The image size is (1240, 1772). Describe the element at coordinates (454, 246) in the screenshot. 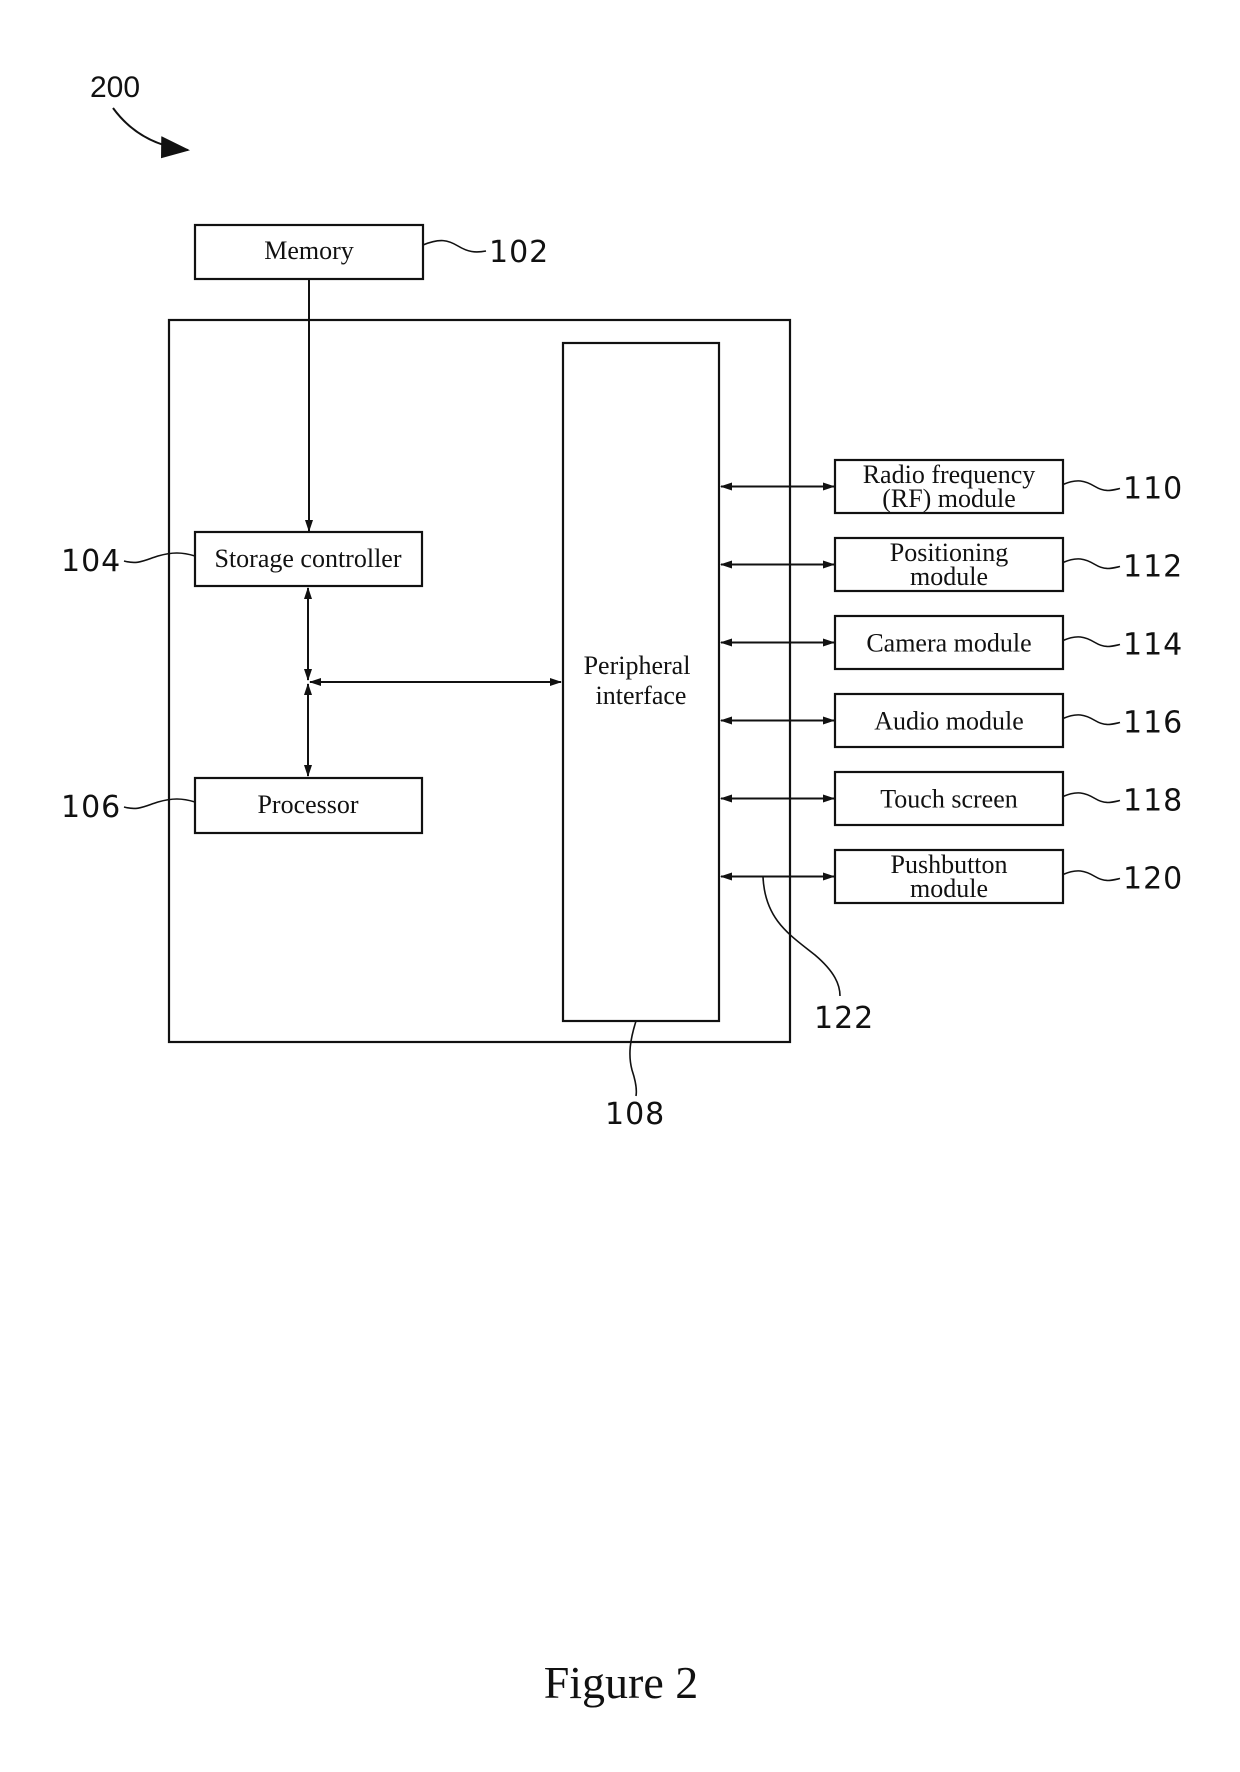

I see `memory-leader-line` at that location.